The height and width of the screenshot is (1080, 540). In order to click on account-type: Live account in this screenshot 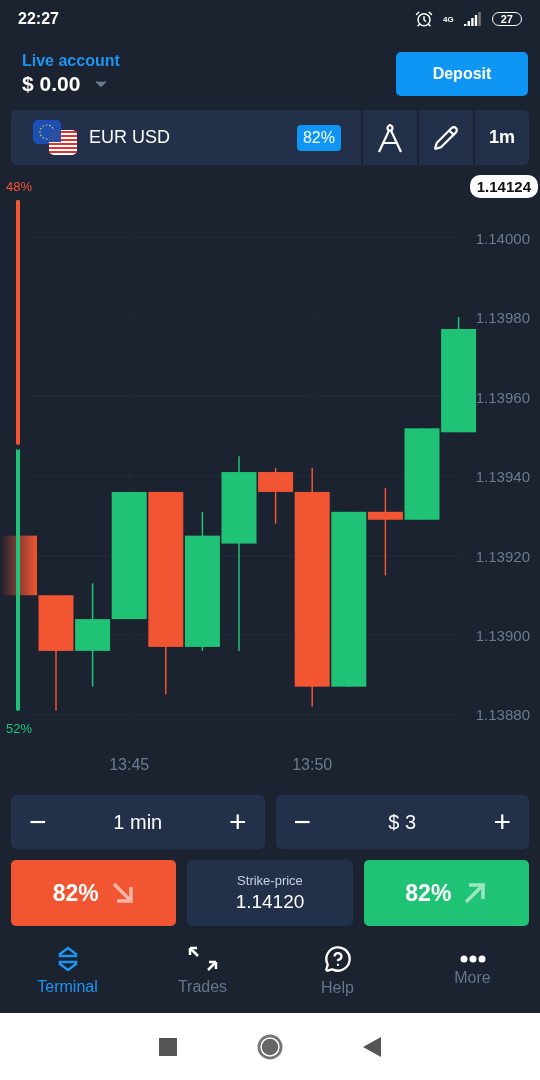, I will do `click(71, 61)`.